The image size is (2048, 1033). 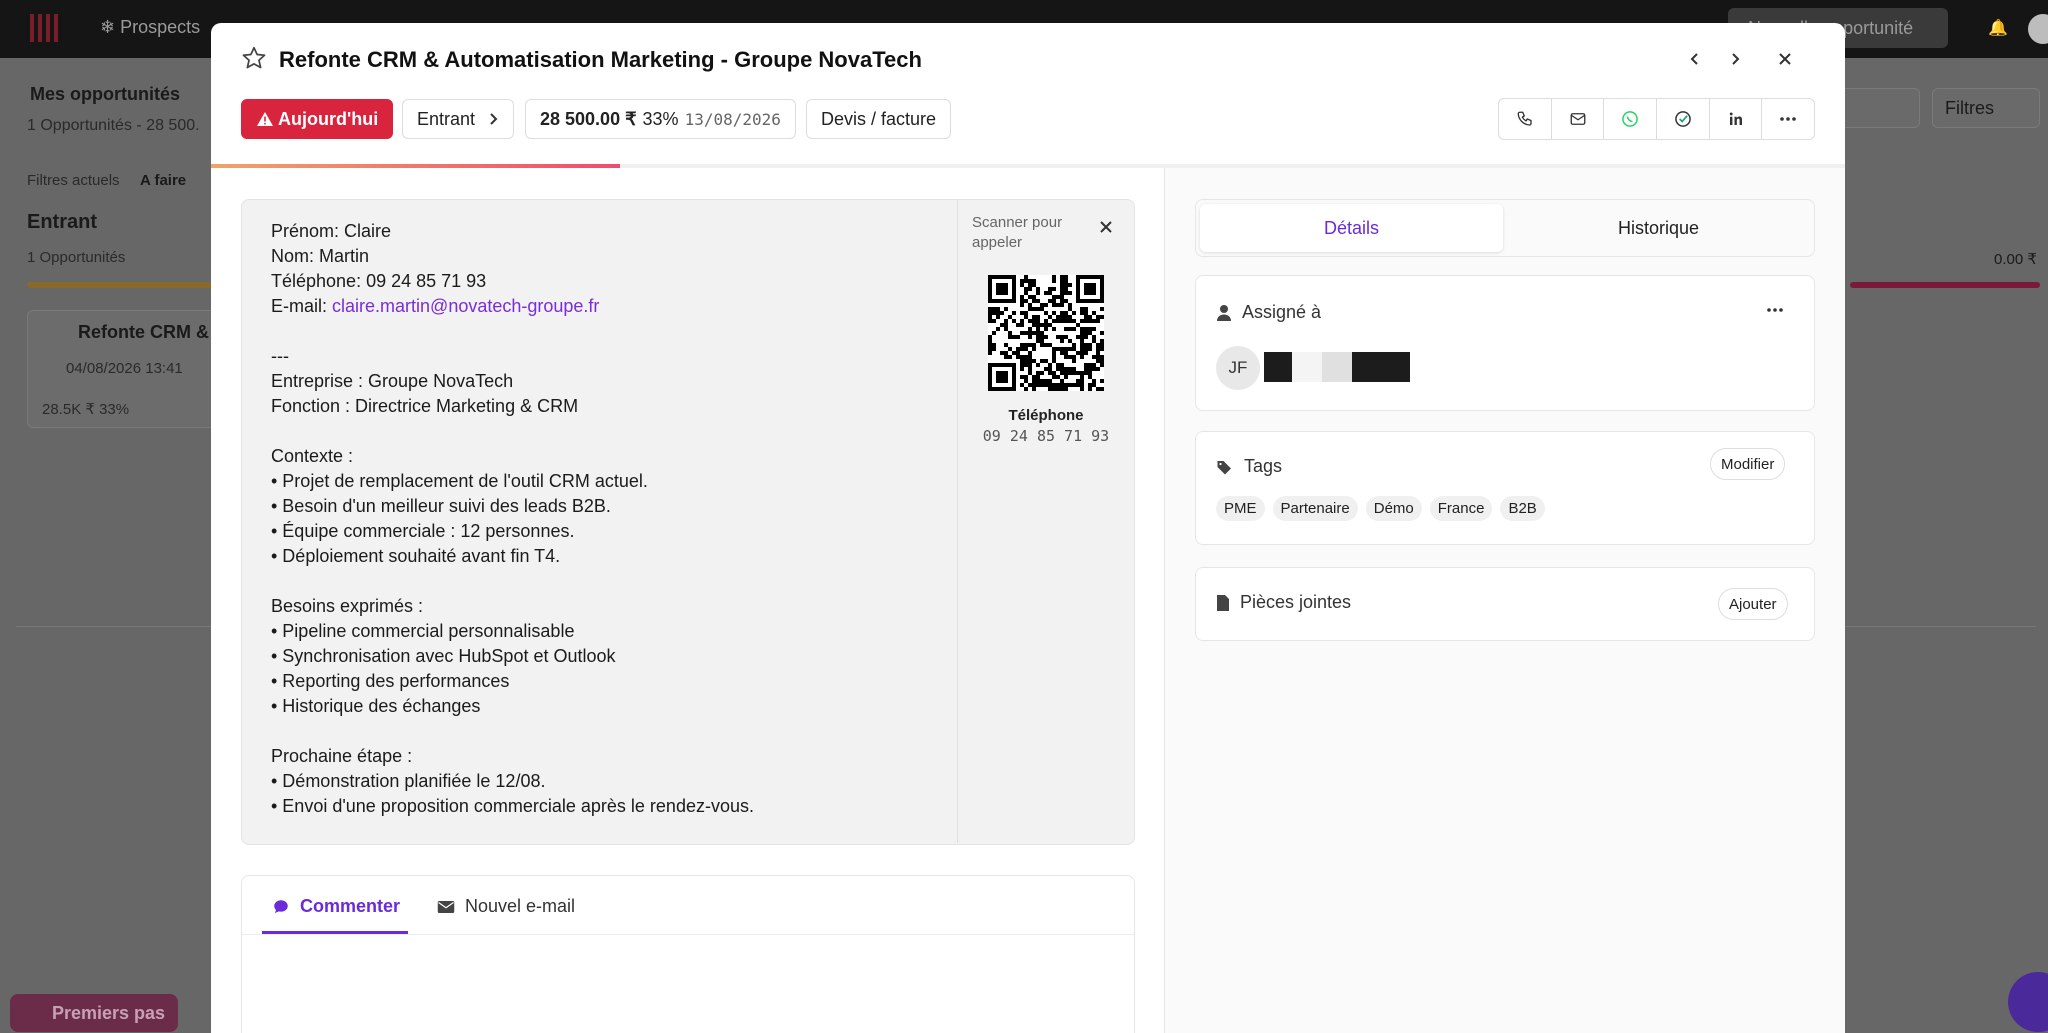 I want to click on email-link: claire.martin@novatech-groupe.fr, so click(x=465, y=306).